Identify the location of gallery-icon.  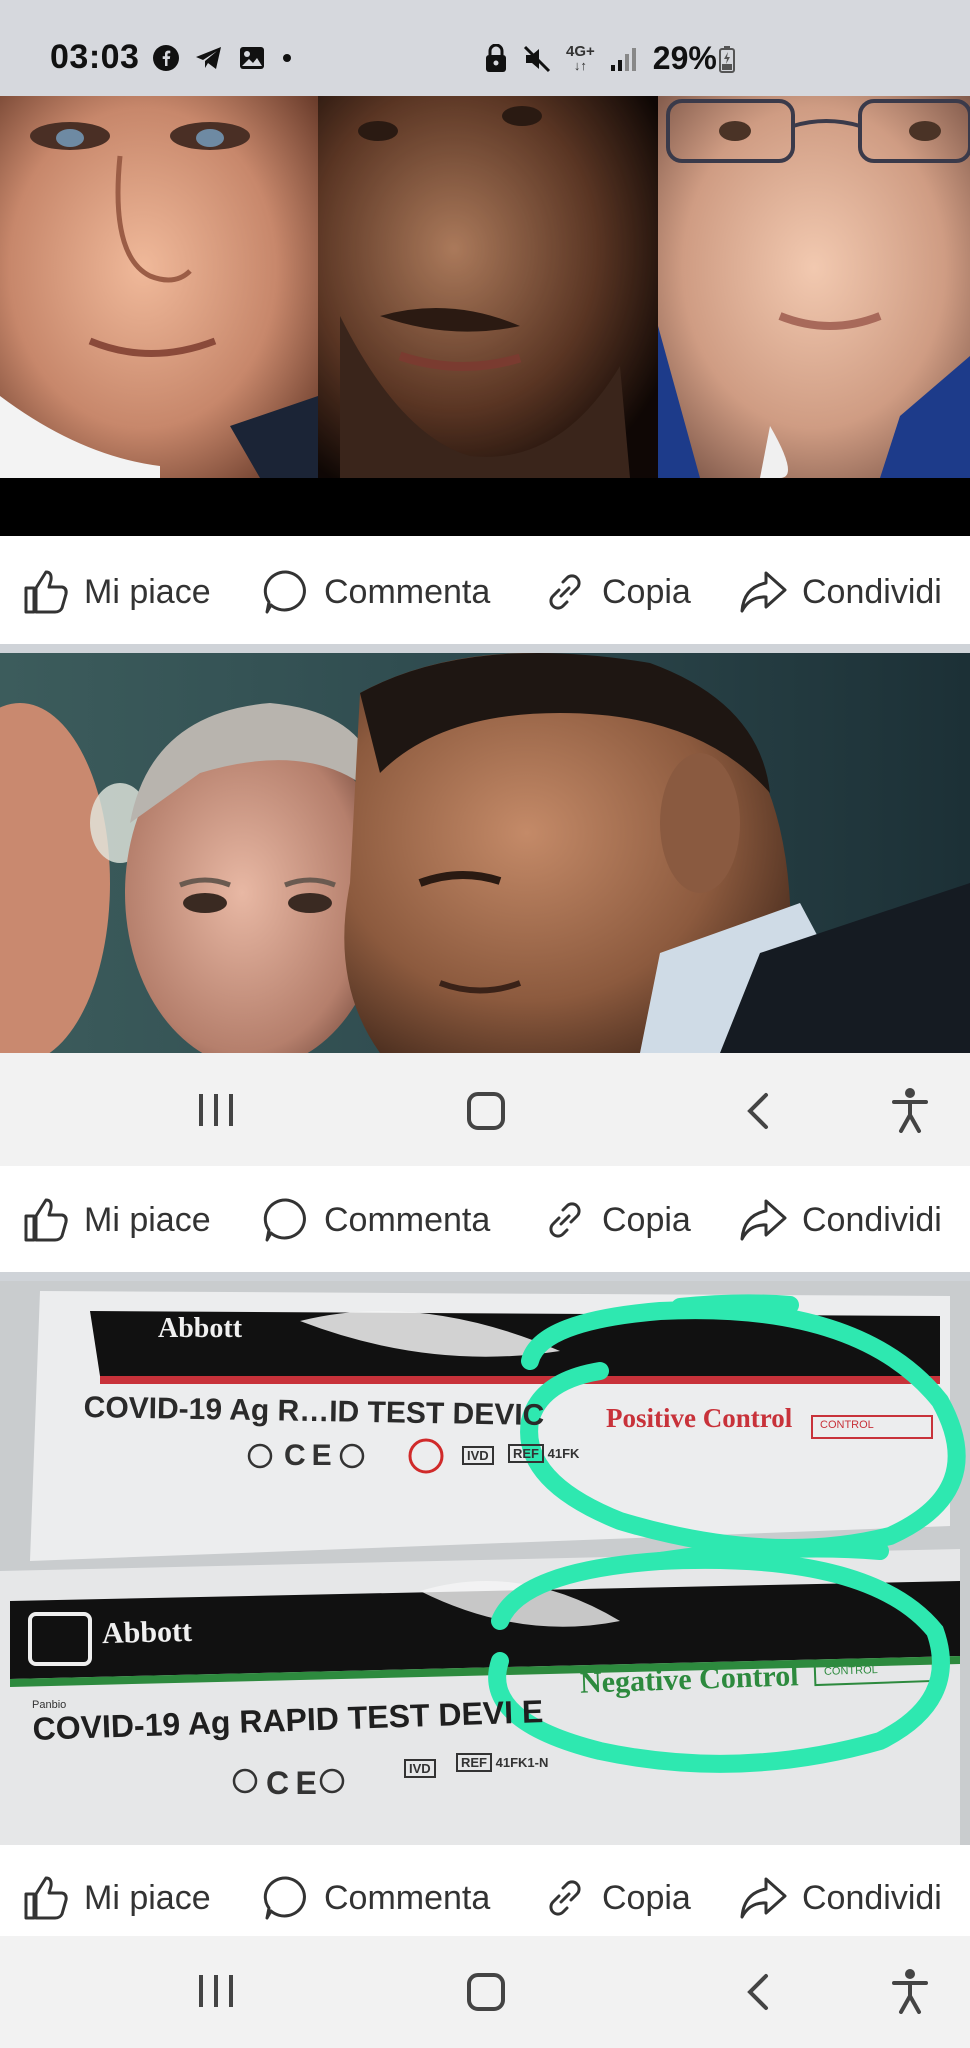
(252, 58).